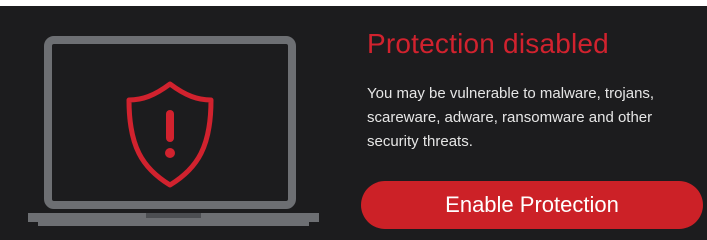 The height and width of the screenshot is (240, 707). Describe the element at coordinates (170, 134) in the screenshot. I see `shield-warning-icon` at that location.